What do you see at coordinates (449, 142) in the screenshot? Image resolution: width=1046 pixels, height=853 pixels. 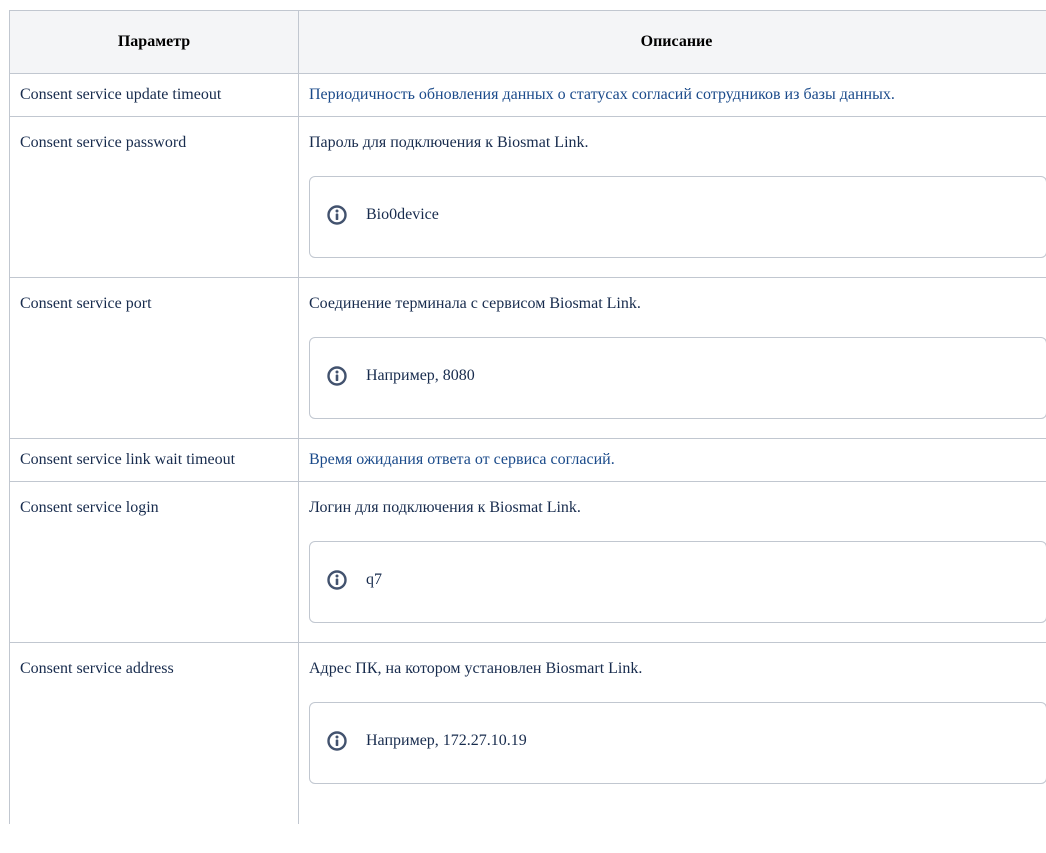 I see `description-text: Пароль для подключения к Biosmat Link.` at bounding box center [449, 142].